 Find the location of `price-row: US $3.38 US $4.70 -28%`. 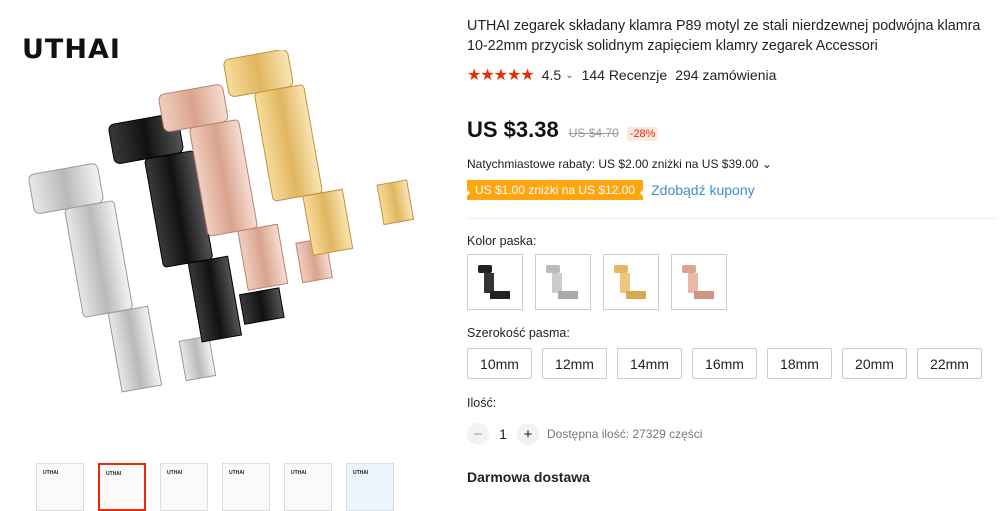

price-row: US $3.38 US $4.70 -28% is located at coordinates (563, 130).